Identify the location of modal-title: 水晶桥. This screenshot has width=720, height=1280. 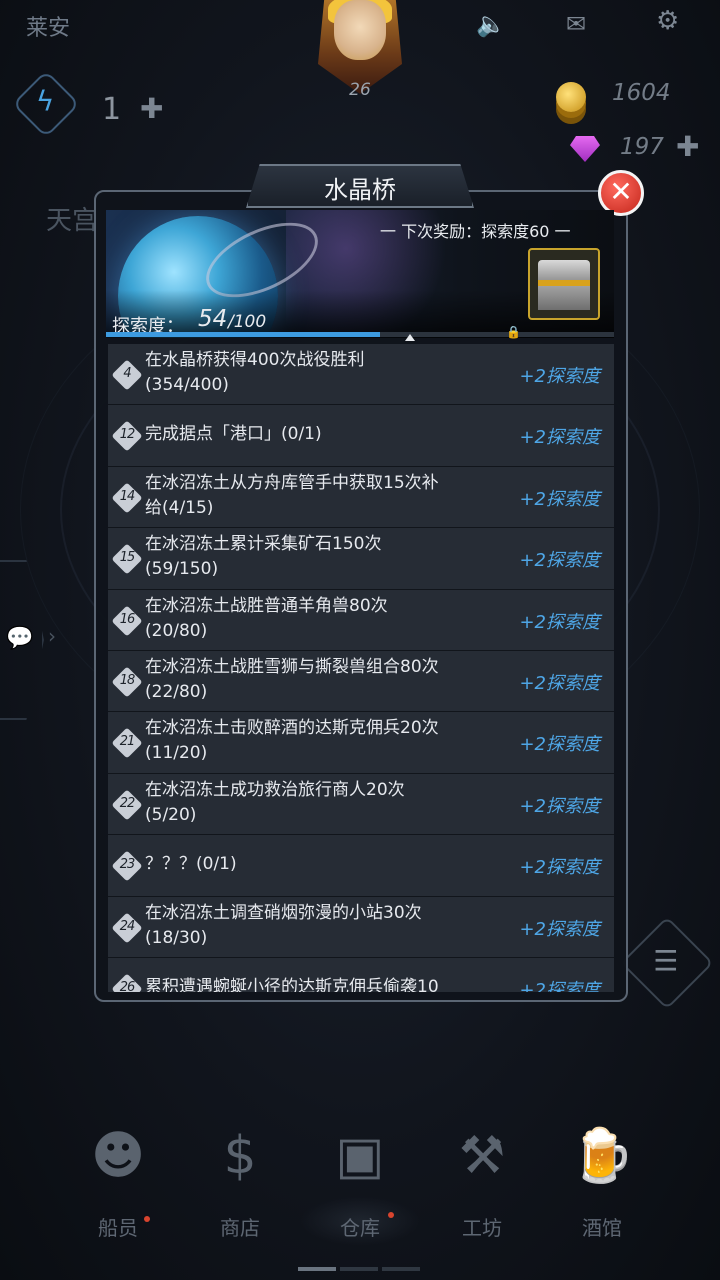
(360, 190).